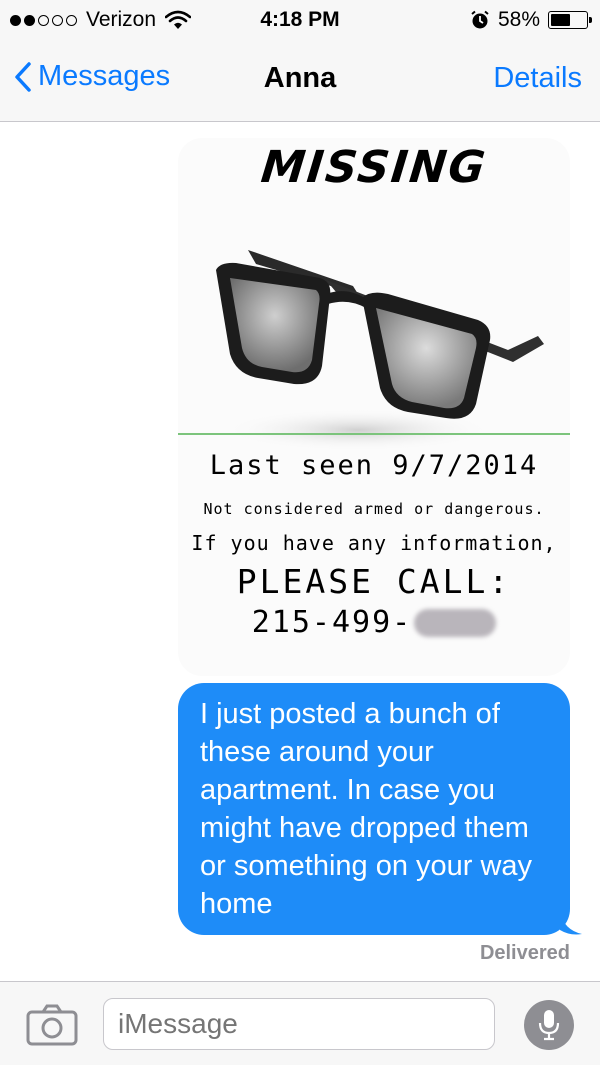  What do you see at coordinates (374, 509) in the screenshot?
I see `poster-note: Not considered armed or dangerous.` at bounding box center [374, 509].